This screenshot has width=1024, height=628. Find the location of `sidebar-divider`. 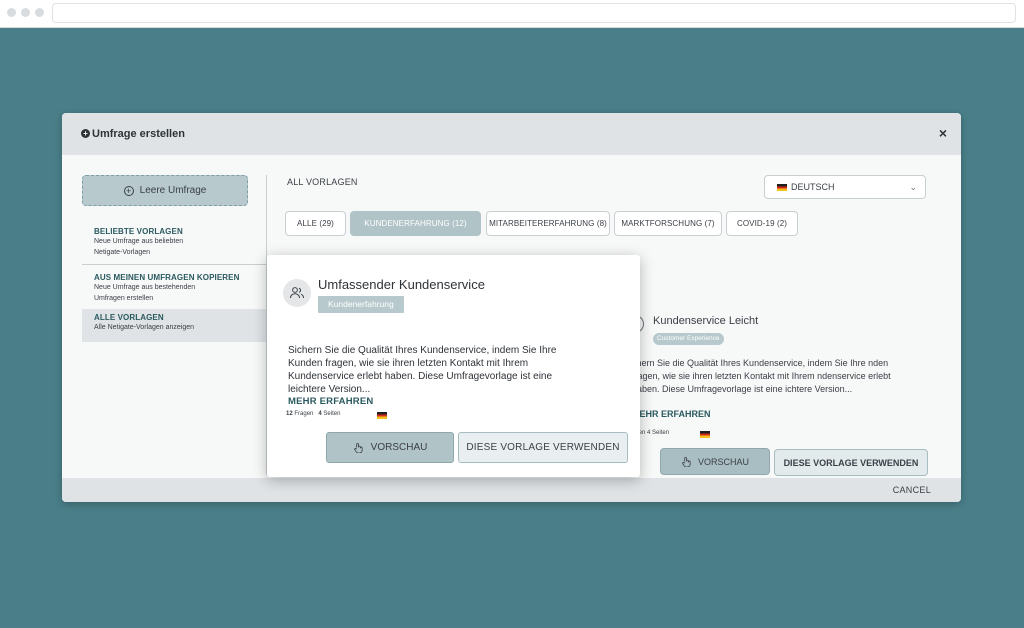

sidebar-divider is located at coordinates (174, 264).